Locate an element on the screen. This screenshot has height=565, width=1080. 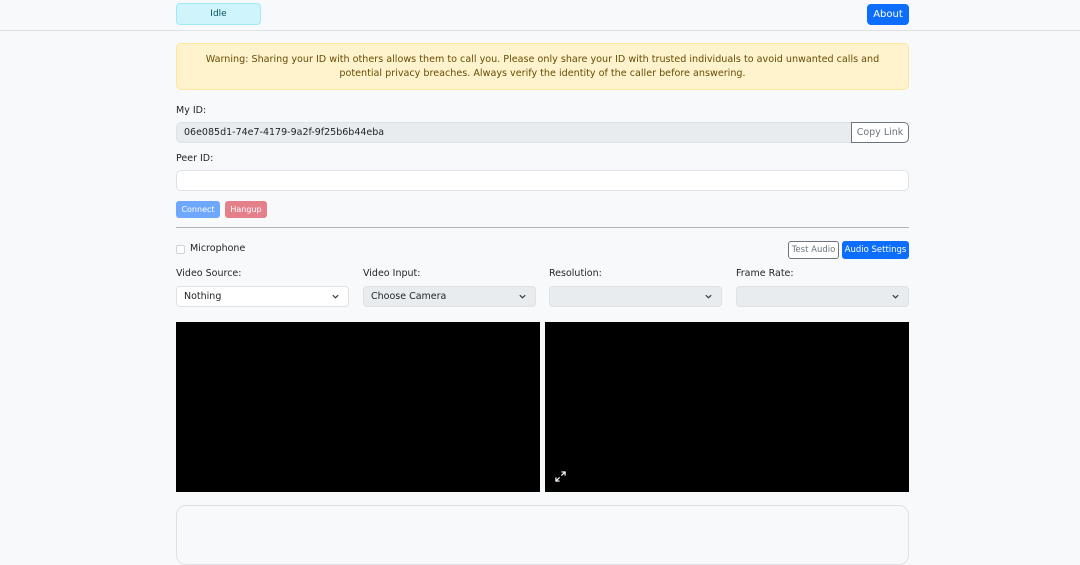
copy-link-button: Copy Link is located at coordinates (880, 132).